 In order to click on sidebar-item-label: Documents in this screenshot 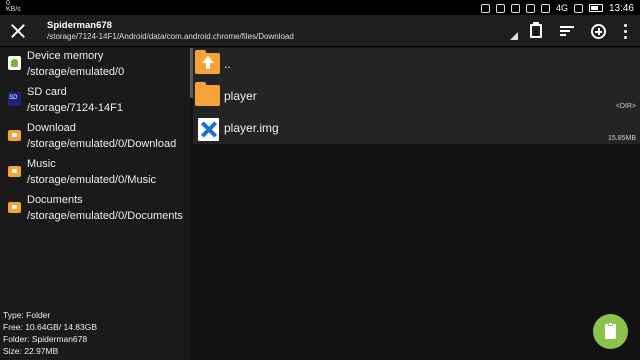, I will do `click(55, 200)`.